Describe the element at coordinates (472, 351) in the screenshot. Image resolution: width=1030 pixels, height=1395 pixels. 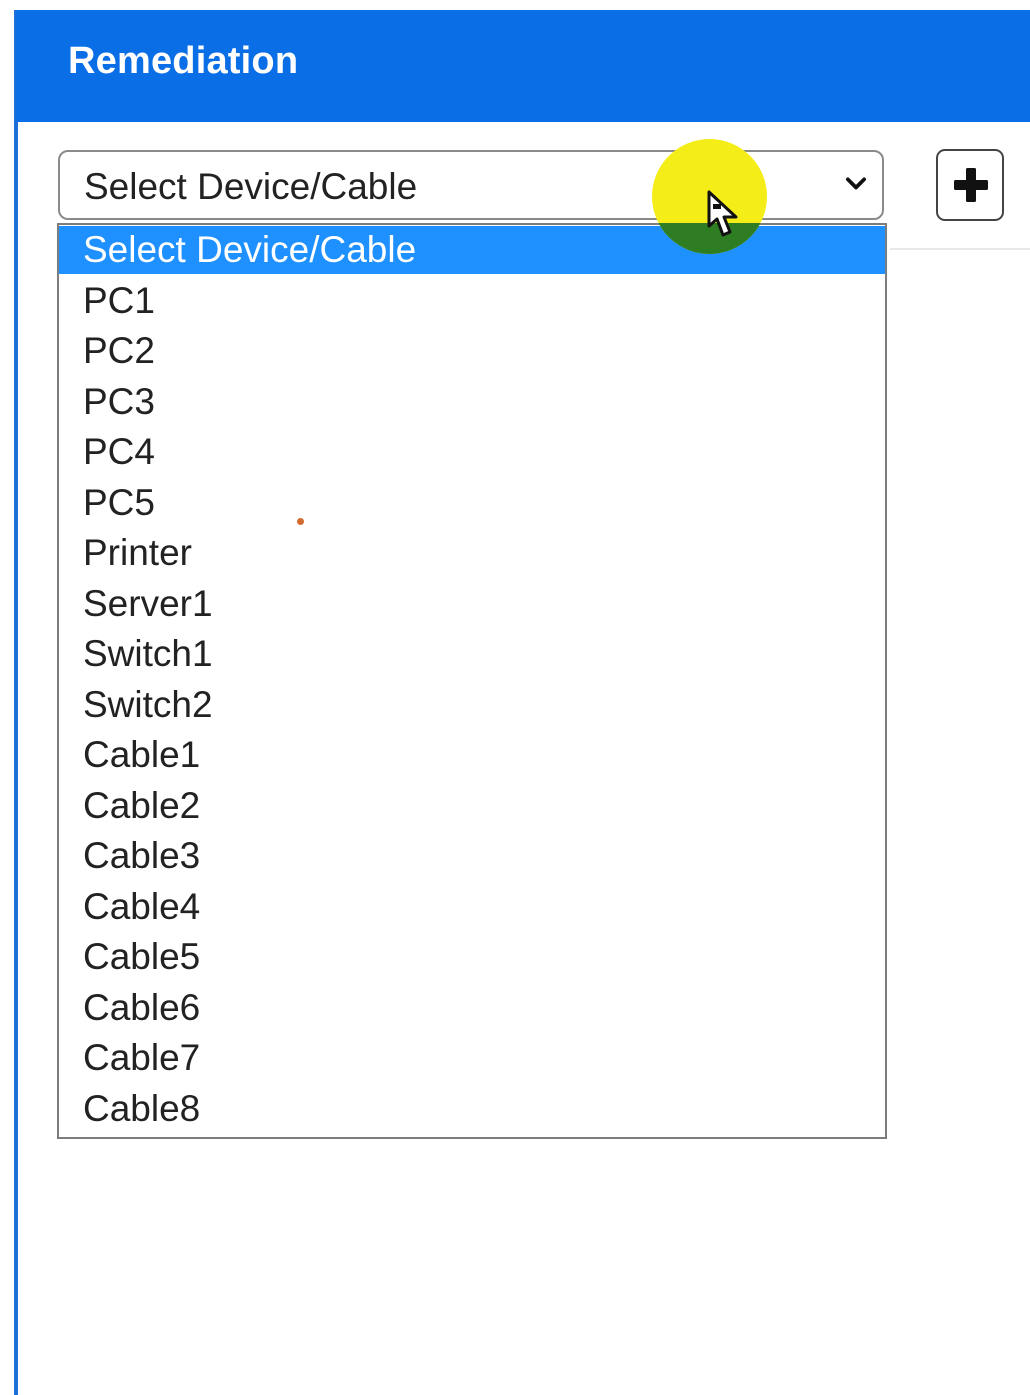
I see `dropdown-option: PC2` at that location.